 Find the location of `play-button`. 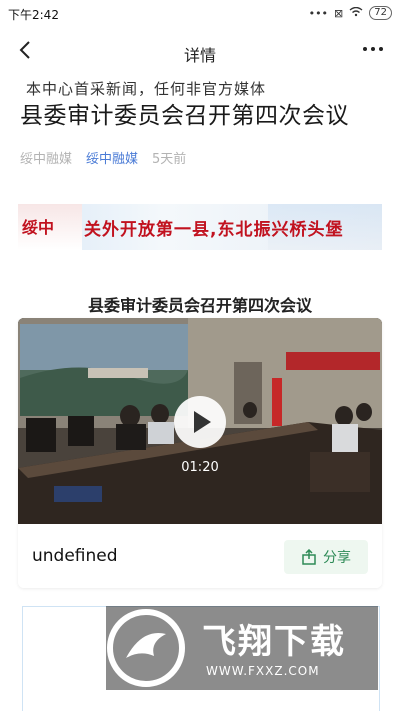

play-button is located at coordinates (200, 422).